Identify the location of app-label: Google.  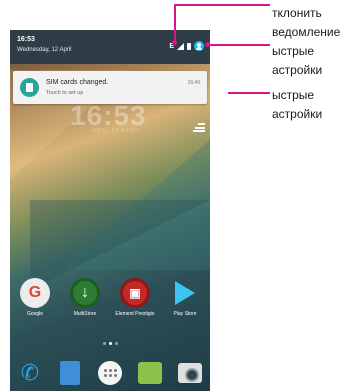
(35, 314).